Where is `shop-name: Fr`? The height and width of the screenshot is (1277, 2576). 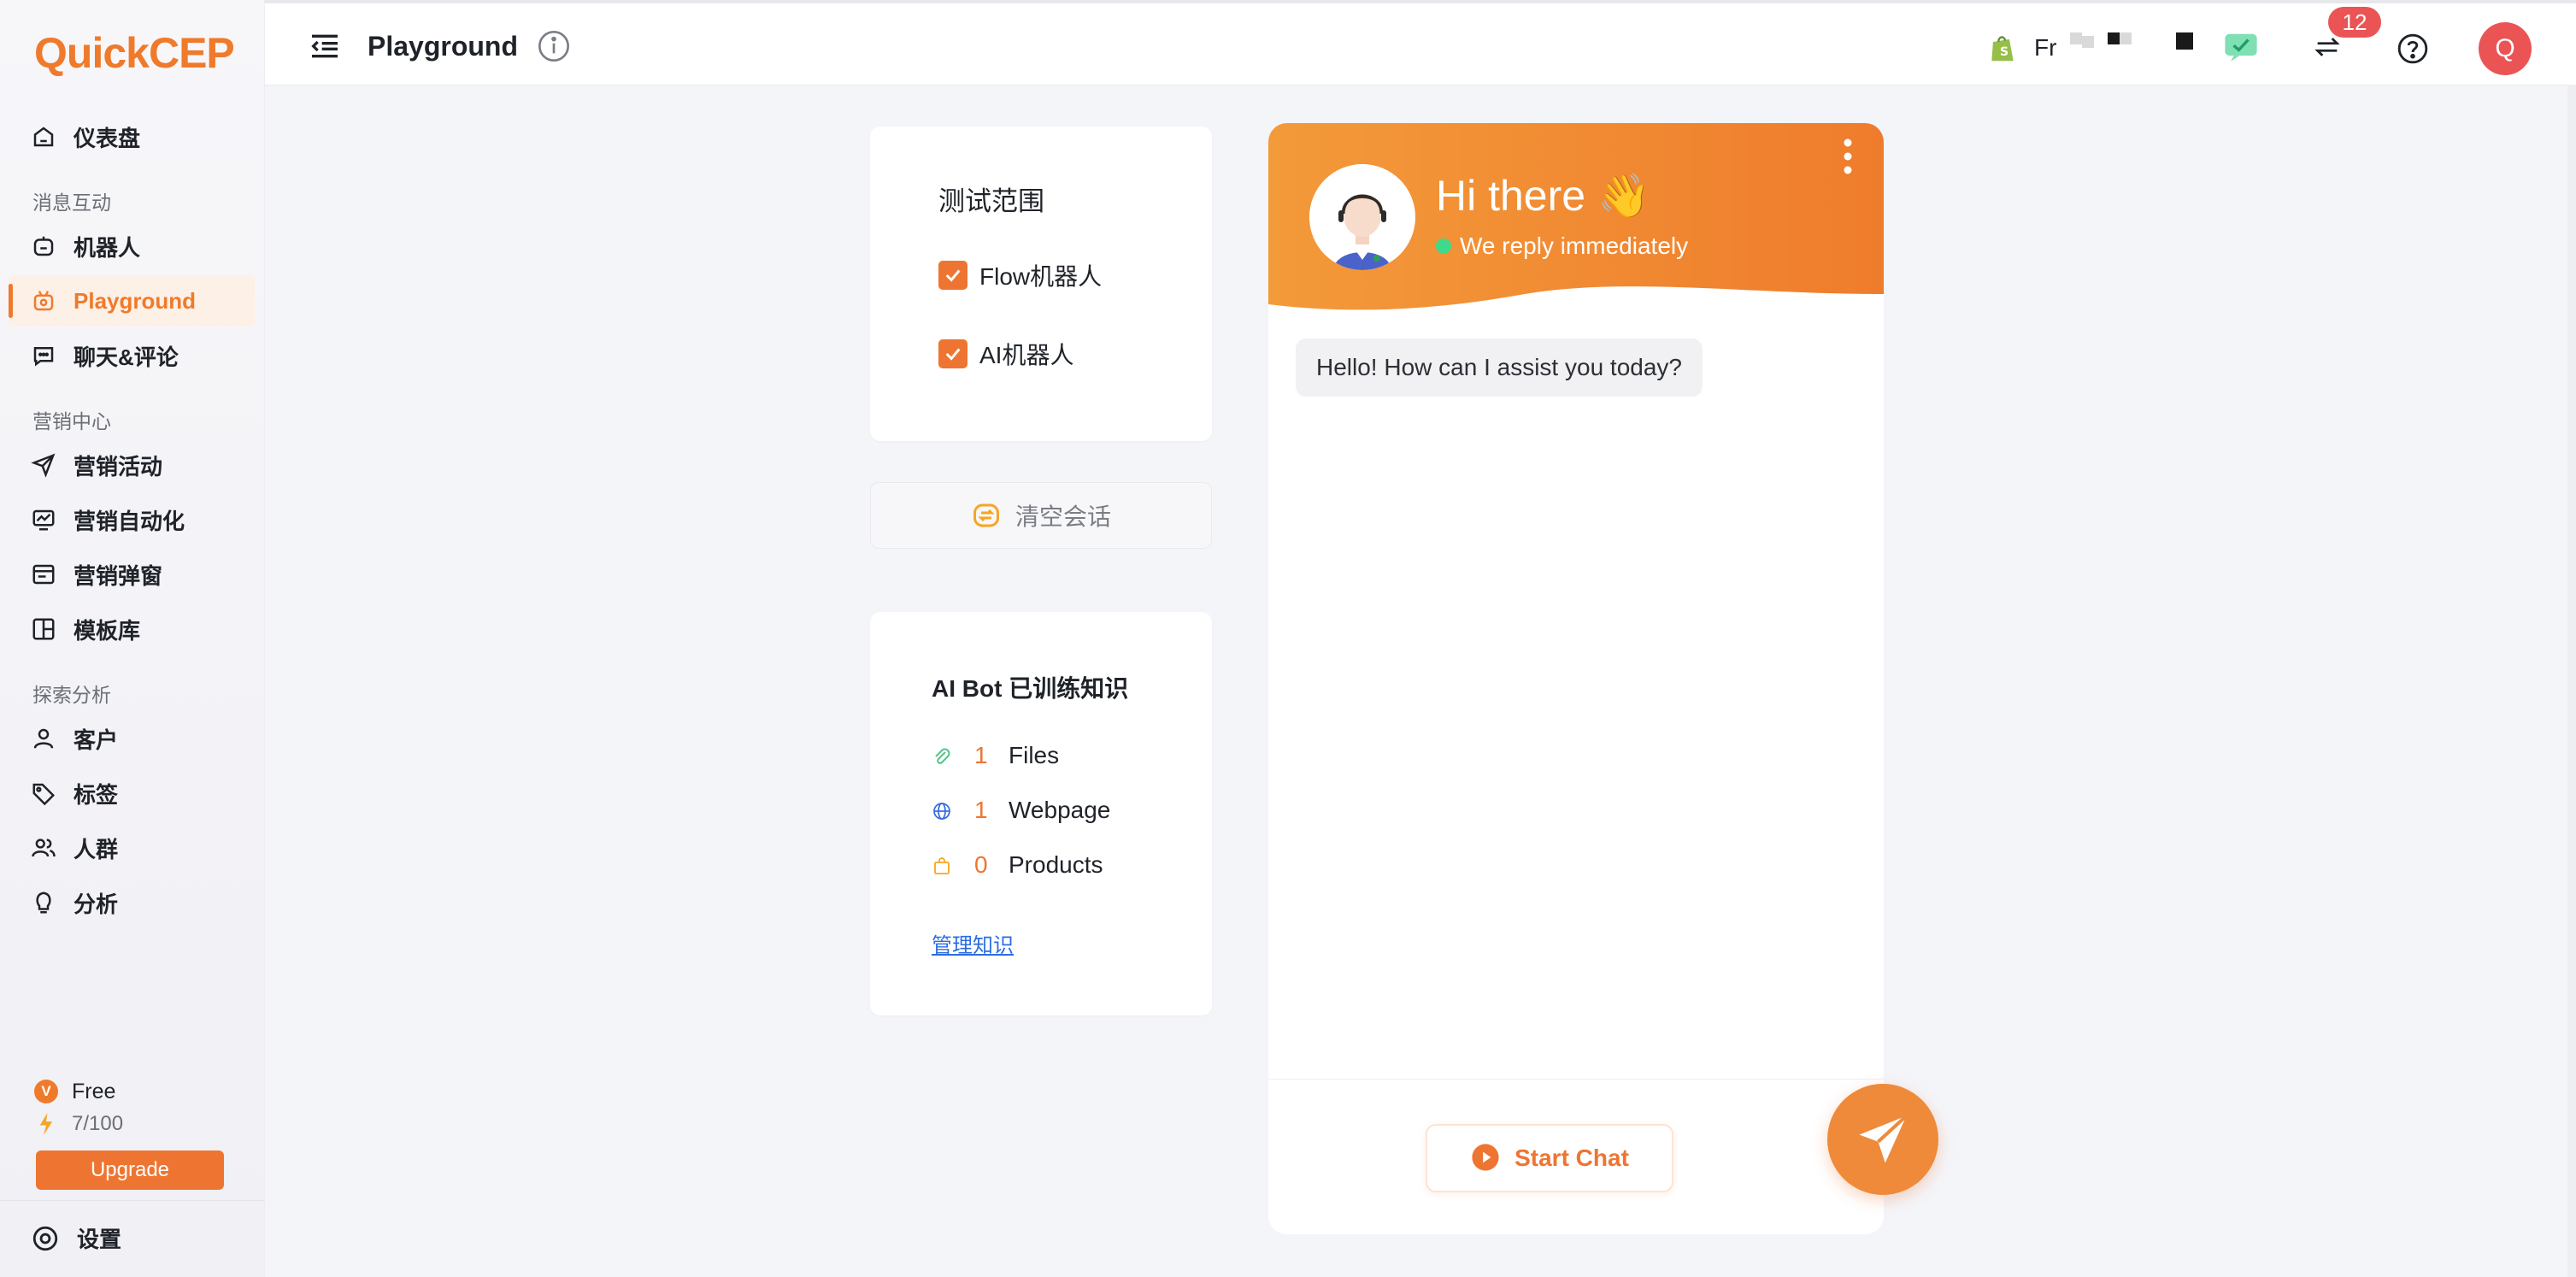 shop-name: Fr is located at coordinates (2045, 48).